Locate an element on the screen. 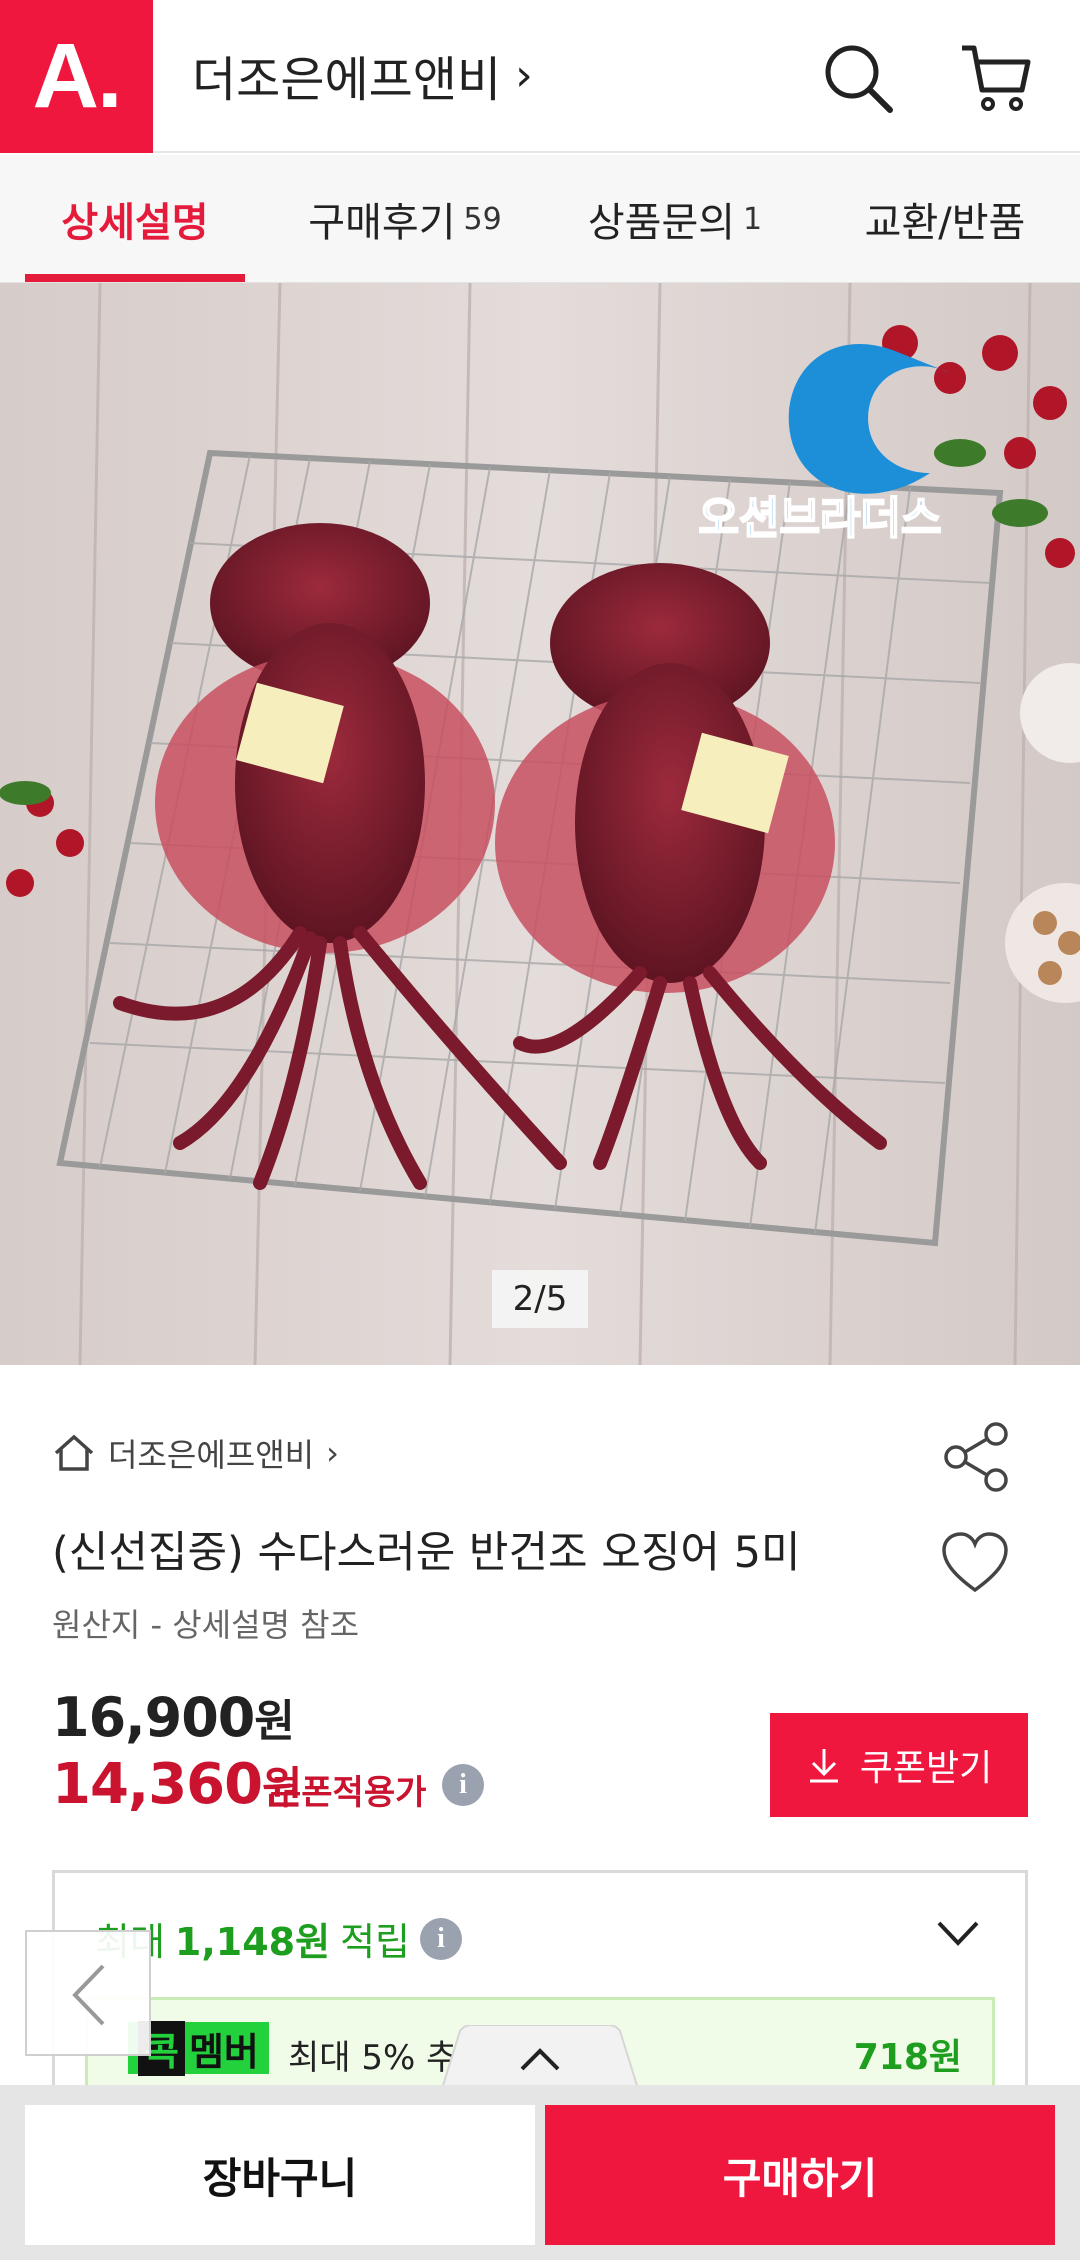 This screenshot has height=2260, width=1080. store-link: 더조은에프앤비 › is located at coordinates (362, 75).